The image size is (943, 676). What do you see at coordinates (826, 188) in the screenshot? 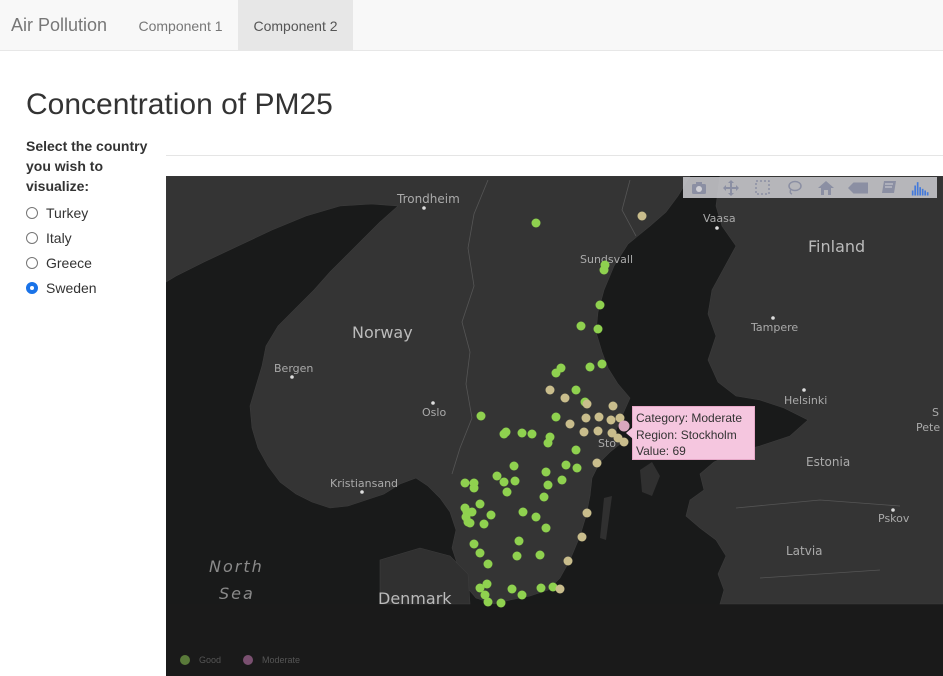
I see `home-icon` at bounding box center [826, 188].